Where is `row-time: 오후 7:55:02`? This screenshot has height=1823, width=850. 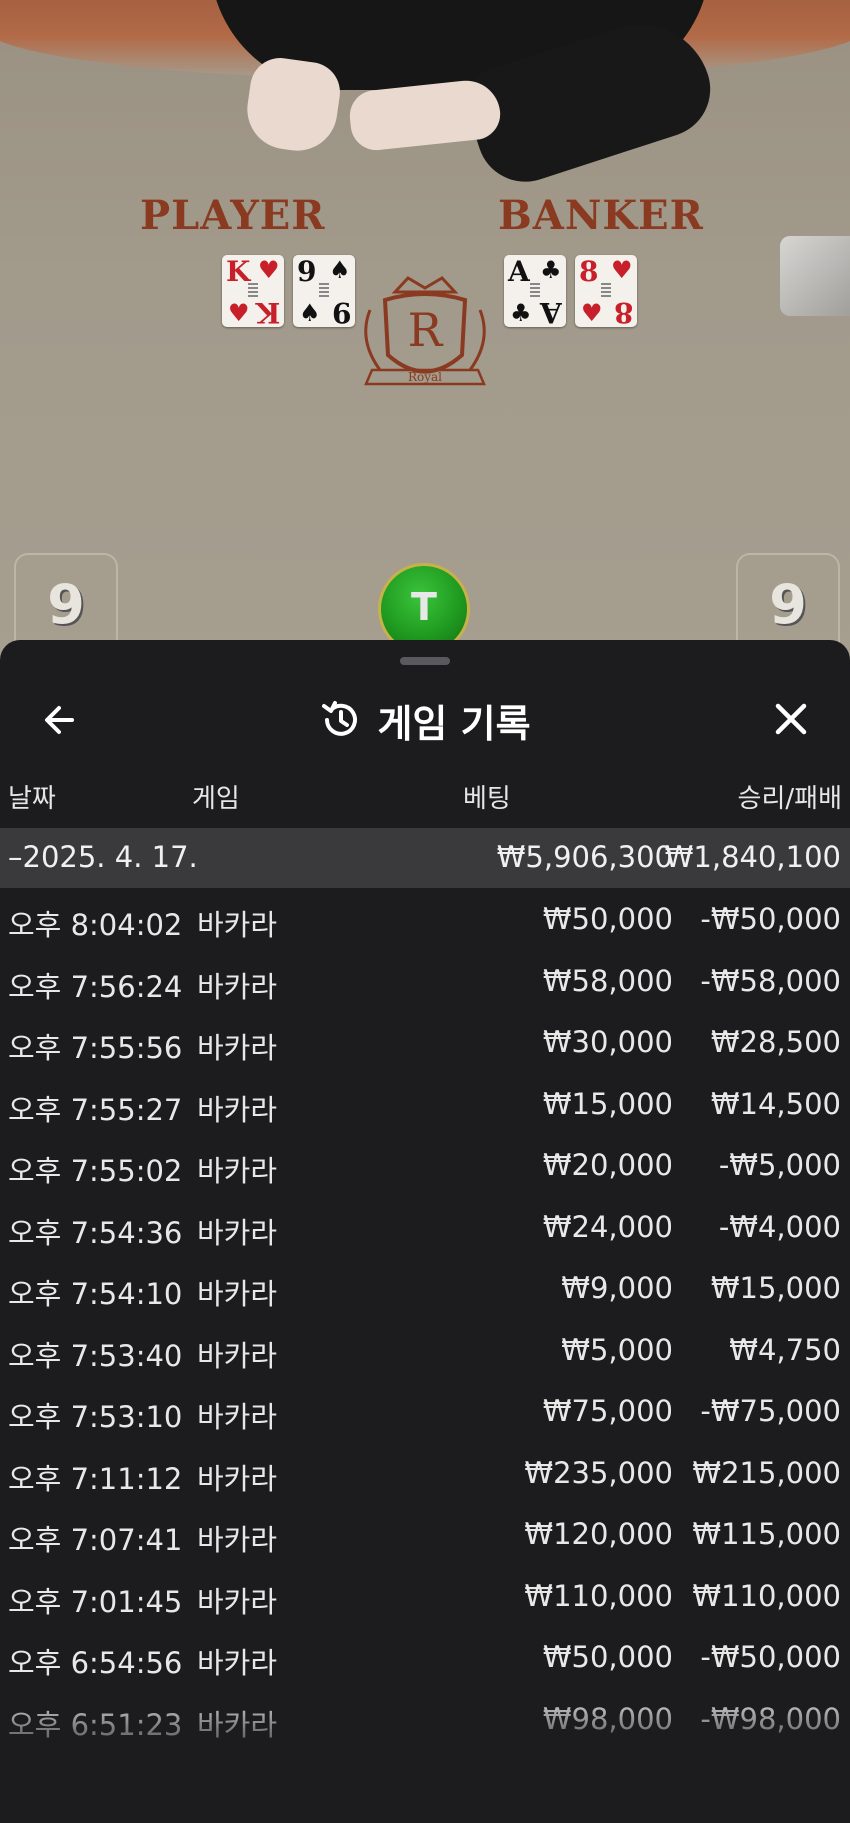
row-time: 오후 7:55:02 is located at coordinates (95, 1171).